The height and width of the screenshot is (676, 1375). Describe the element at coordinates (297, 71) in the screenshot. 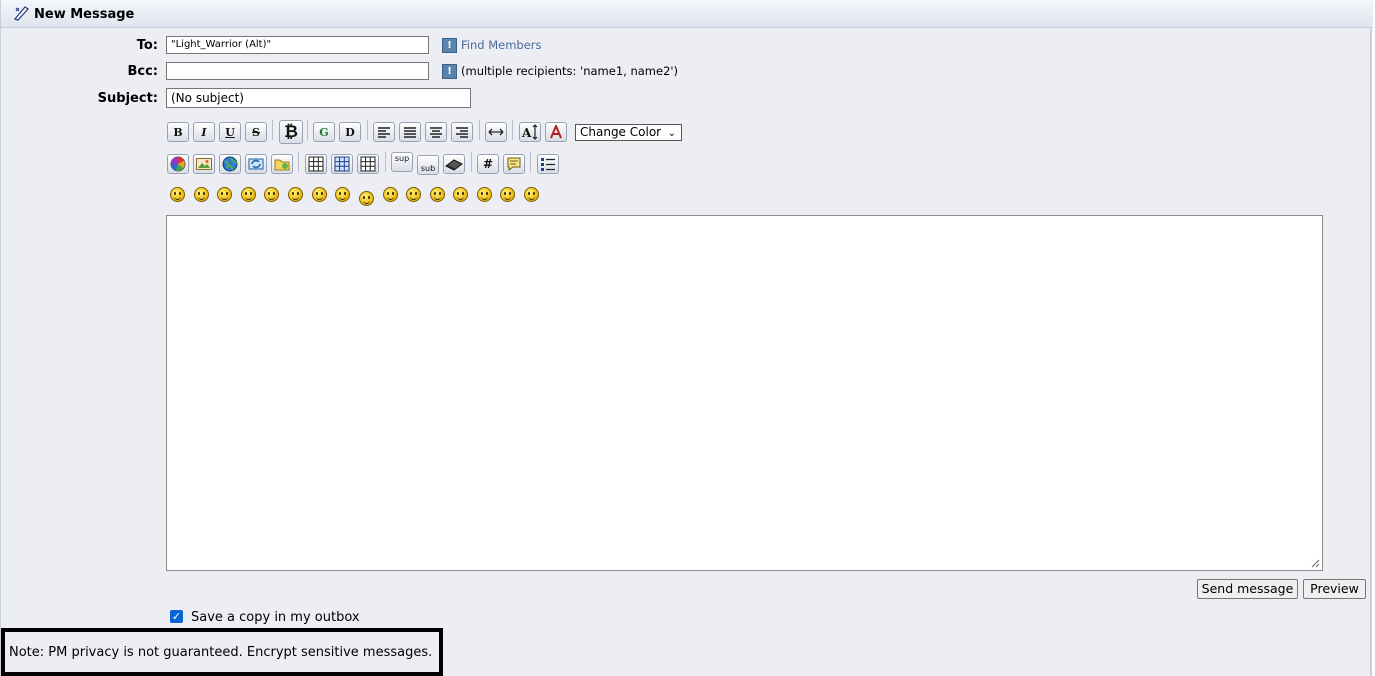

I see `bcc-field` at that location.